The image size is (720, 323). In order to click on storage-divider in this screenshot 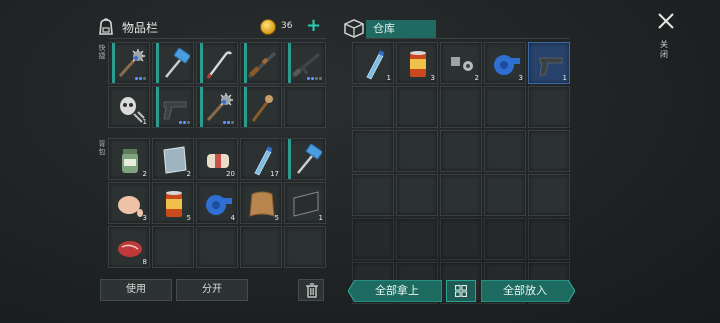, I will do `click(468, 38)`.